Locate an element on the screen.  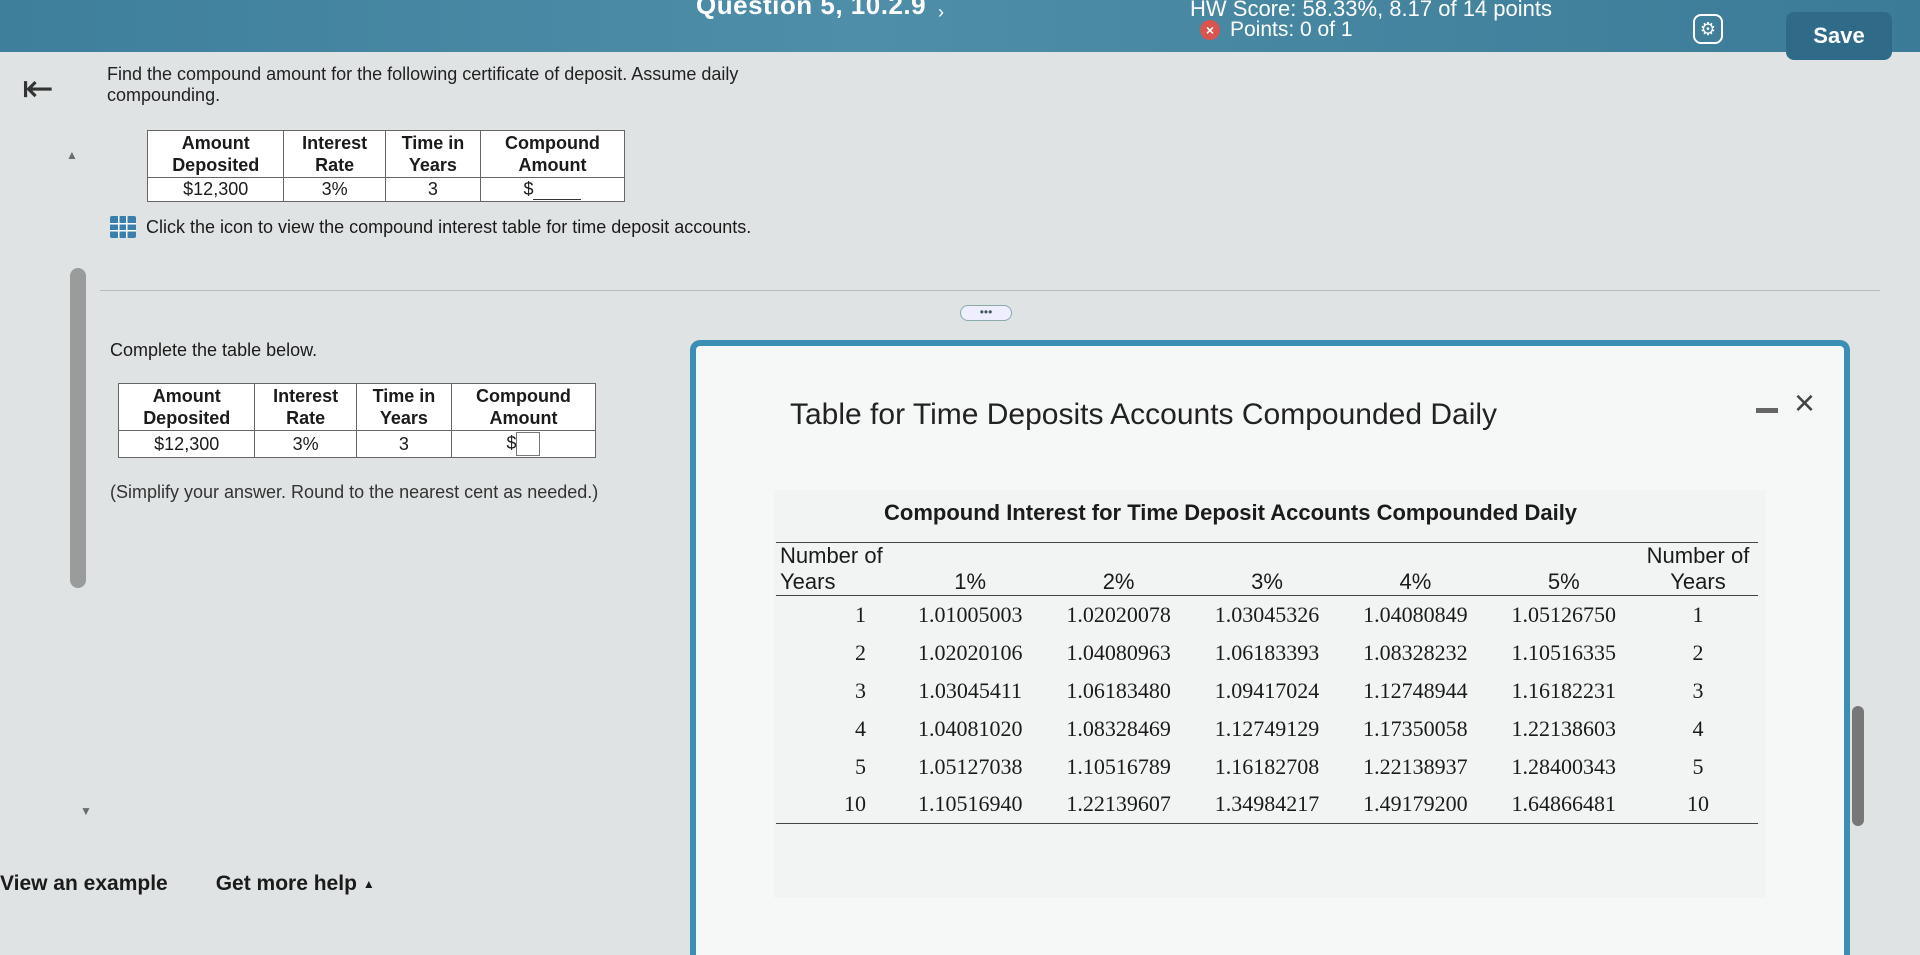
value-cell: 1.04081020 is located at coordinates (970, 728).